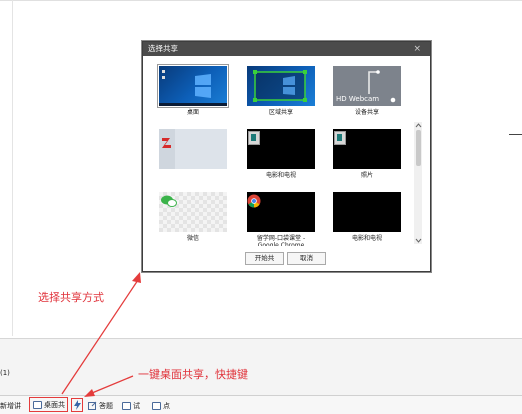 The width and height of the screenshot is (522, 414). I want to click on close-icon: ×, so click(417, 49).